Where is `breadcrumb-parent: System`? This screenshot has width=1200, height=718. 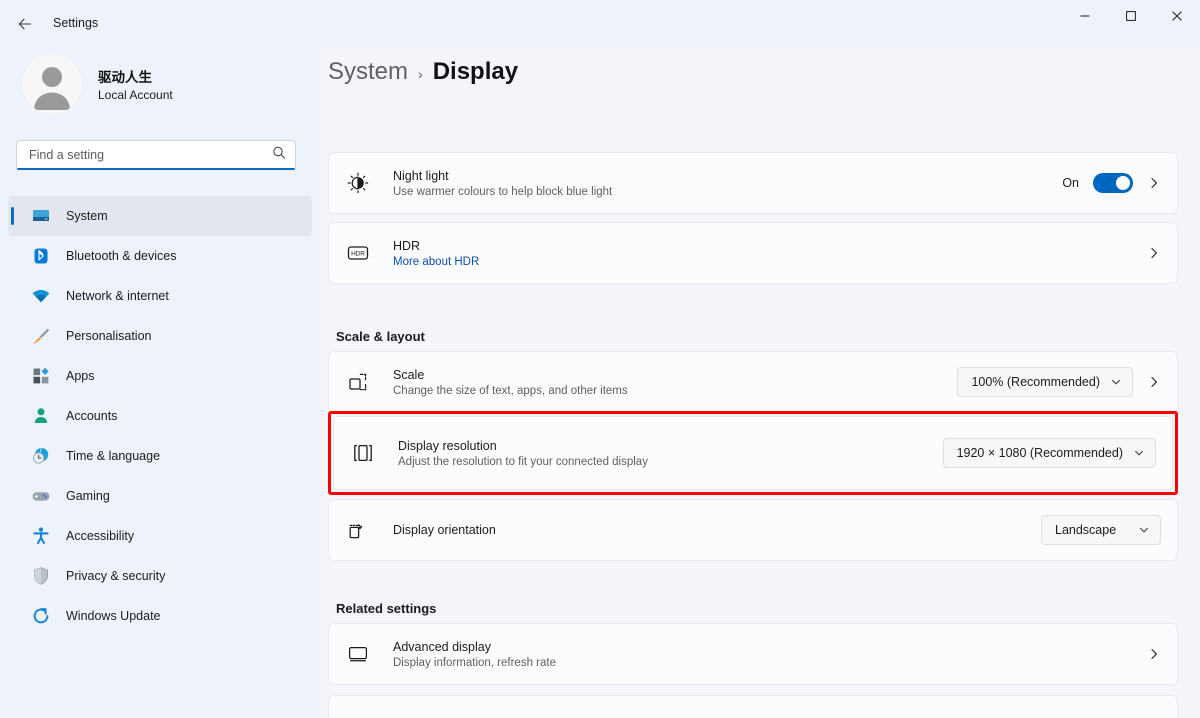
breadcrumb-parent: System is located at coordinates (368, 72).